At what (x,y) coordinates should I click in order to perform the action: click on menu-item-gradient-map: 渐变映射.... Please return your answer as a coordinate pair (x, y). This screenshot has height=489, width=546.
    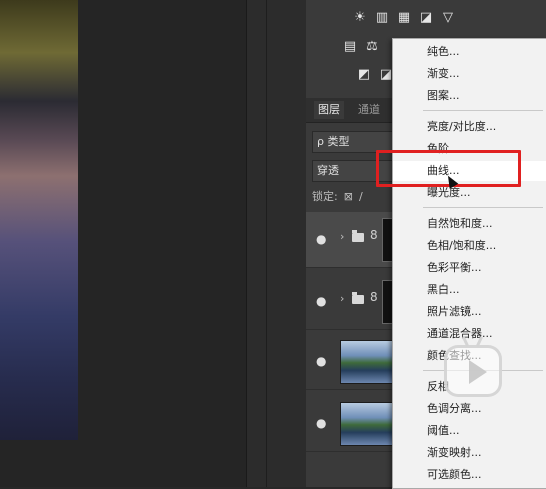
    Looking at the image, I should click on (469, 453).